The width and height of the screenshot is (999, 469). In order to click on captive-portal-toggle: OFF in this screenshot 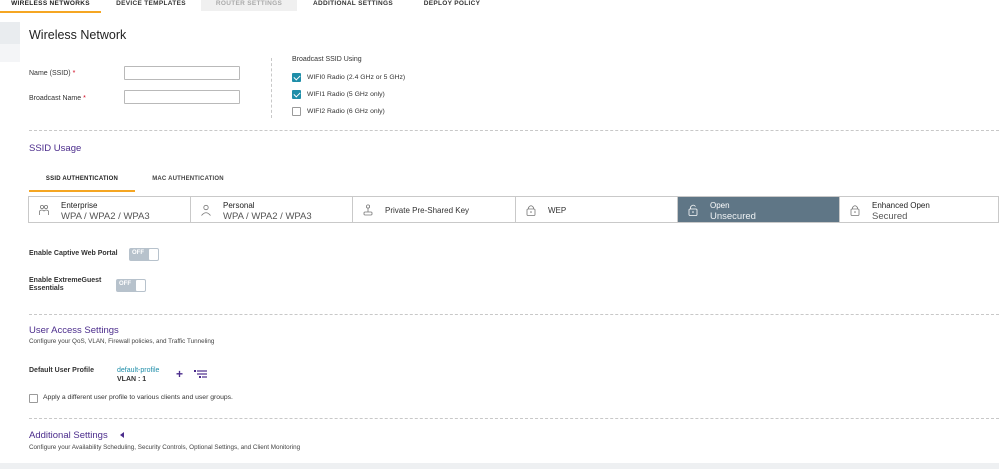, I will do `click(144, 254)`.